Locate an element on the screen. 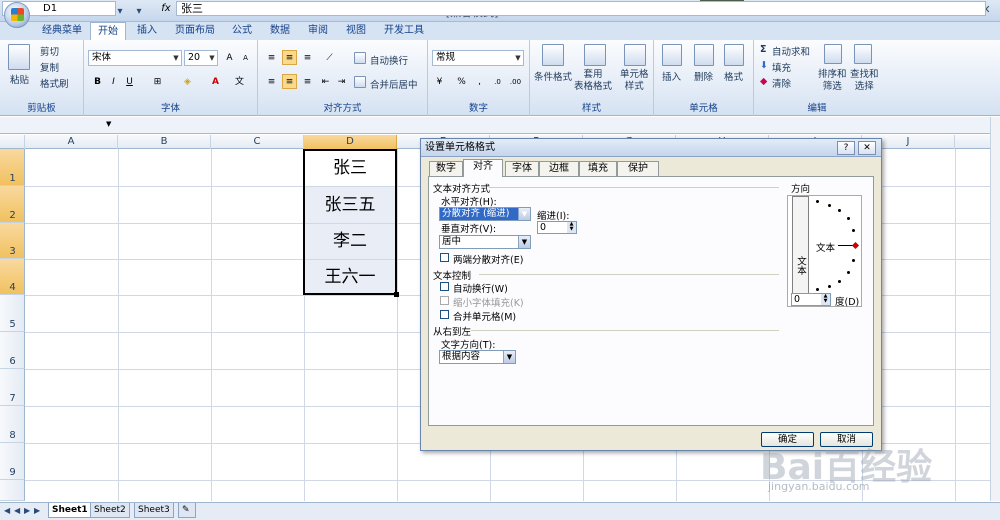  tab-protection: 保护 is located at coordinates (638, 168).